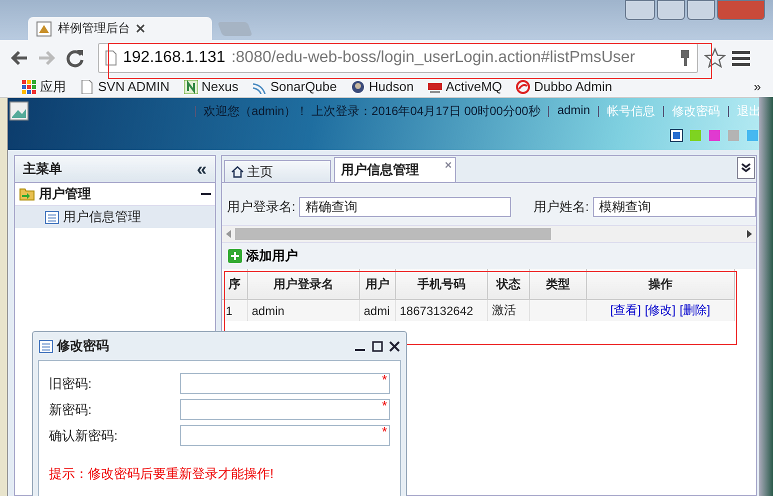  Describe the element at coordinates (42, 169) in the screenshot. I see `sidebar-title: 主菜单` at that location.